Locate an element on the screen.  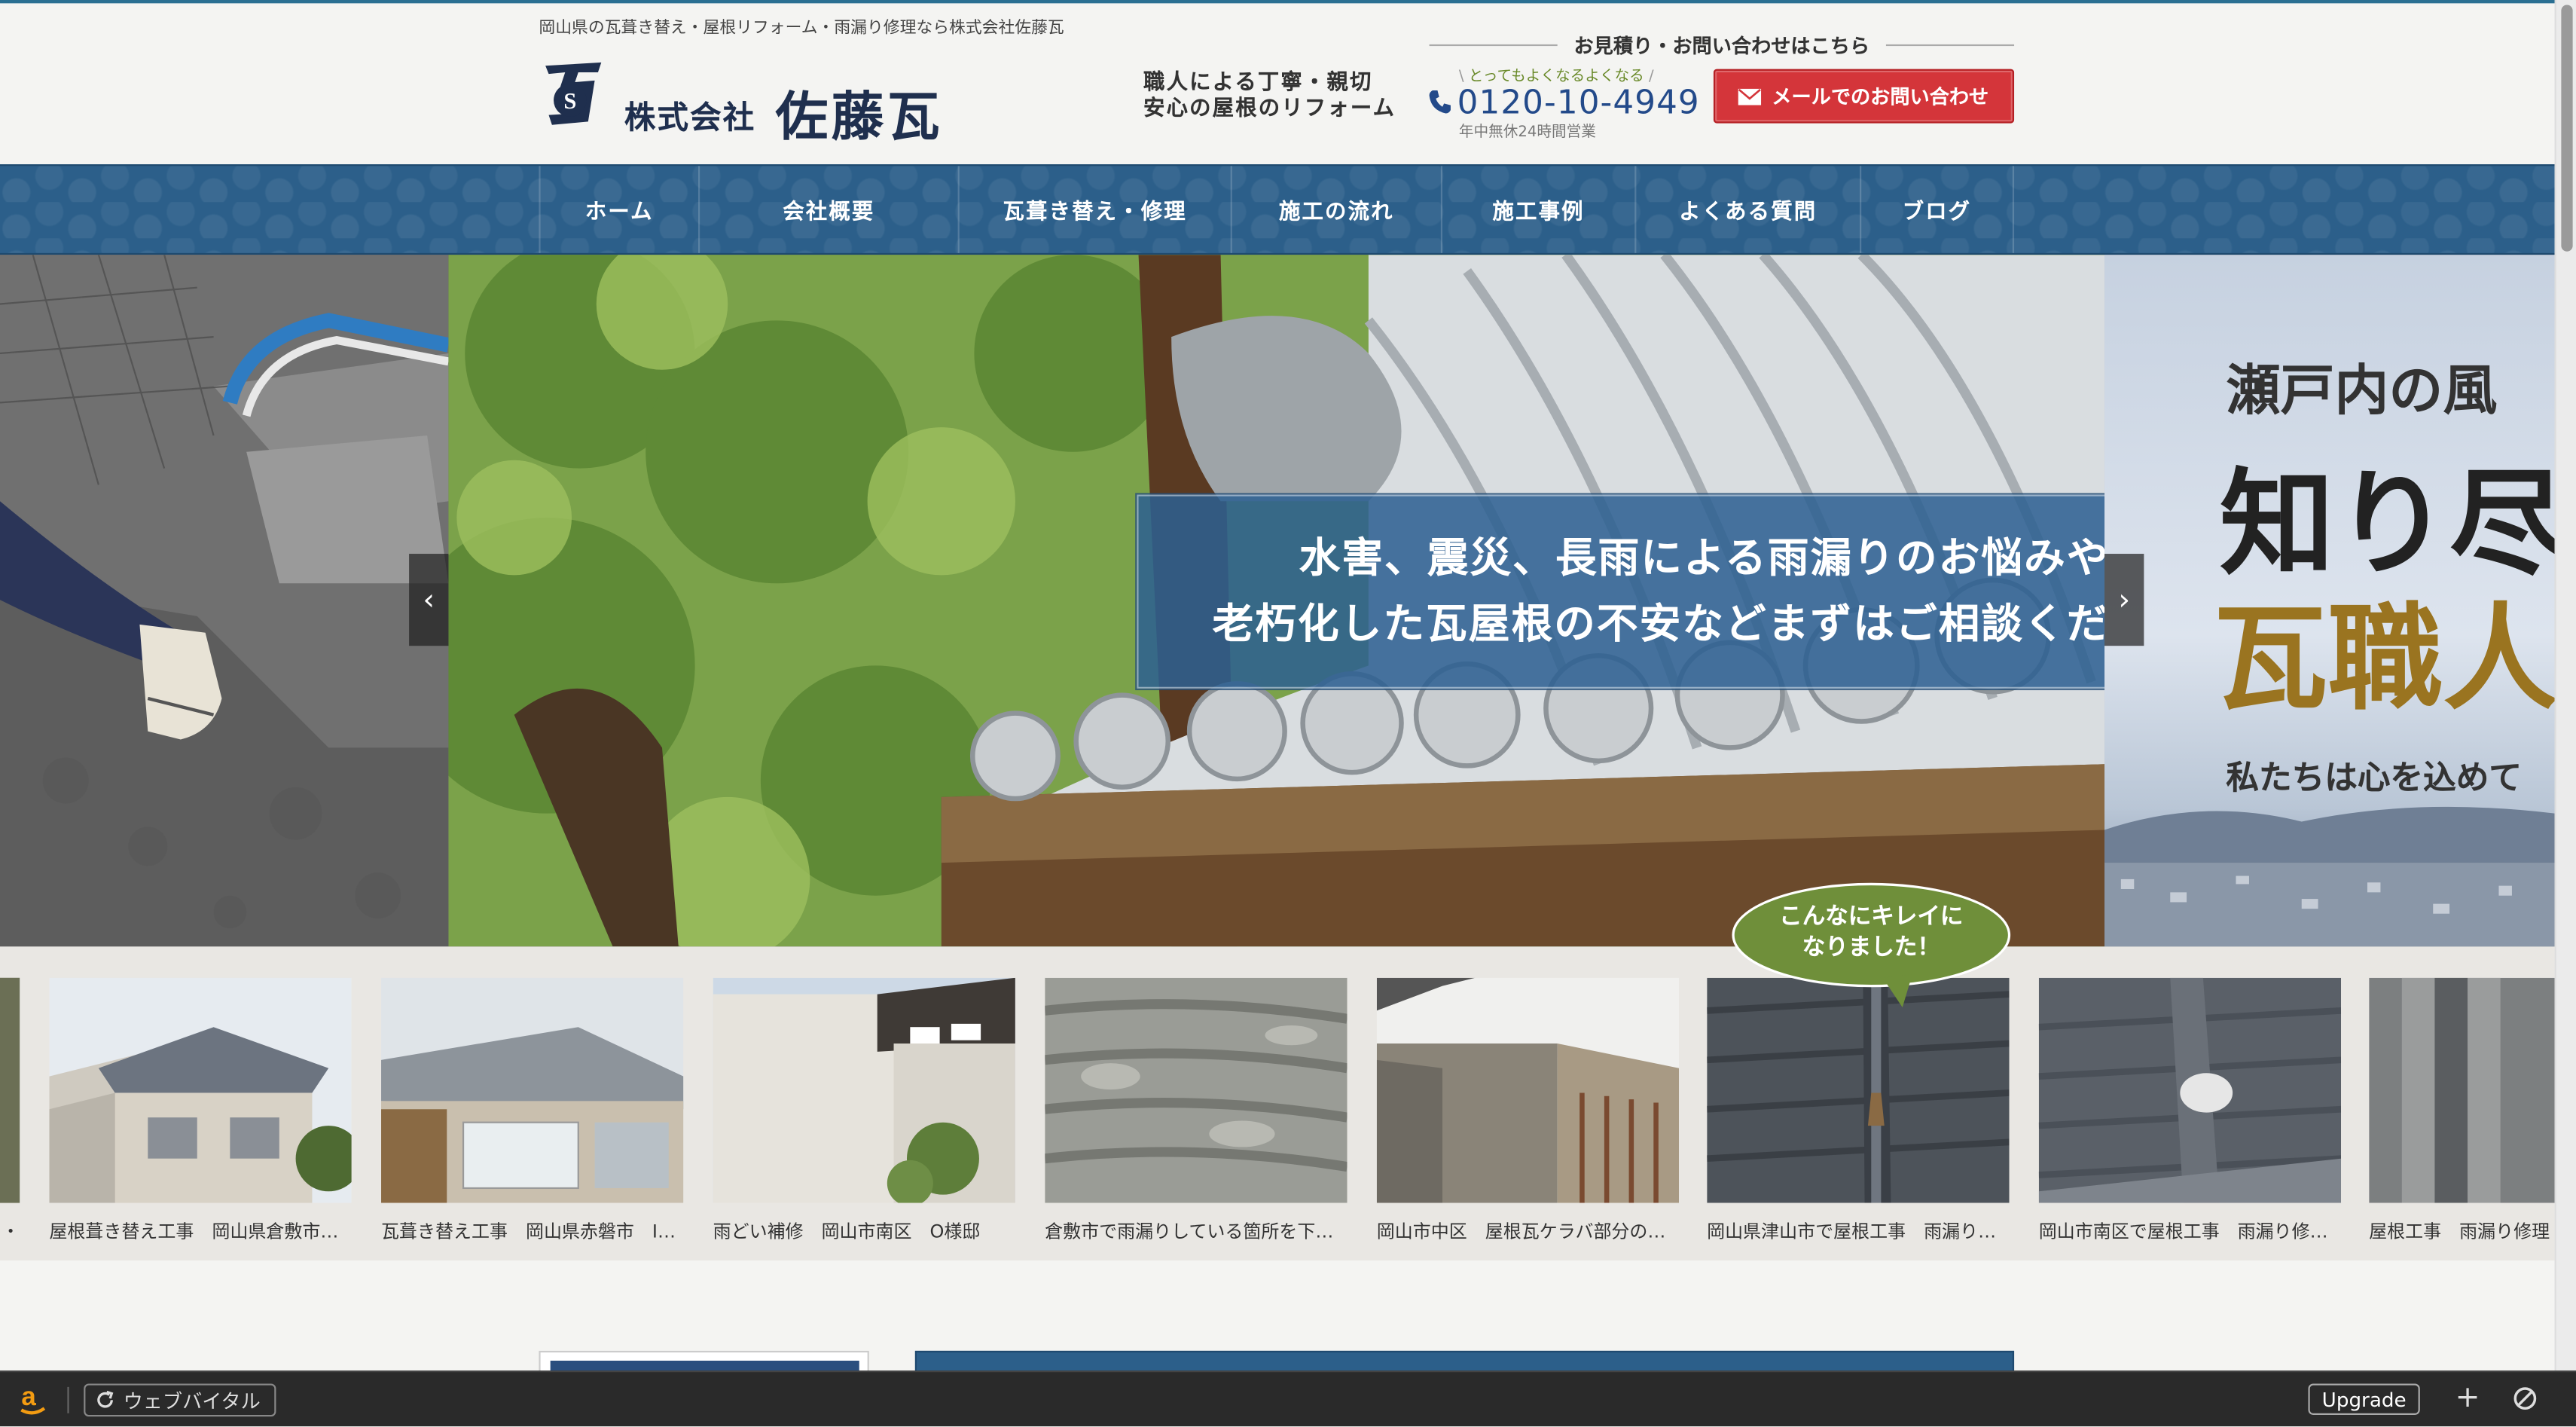
web-vitals-label: ウェブバイタル is located at coordinates (192, 1401).